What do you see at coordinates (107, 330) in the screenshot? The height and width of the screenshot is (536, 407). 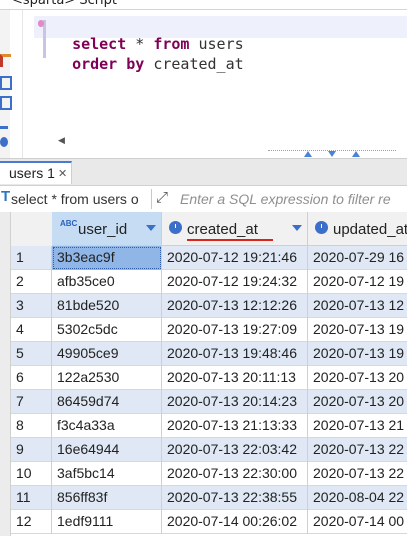 I see `cell-user-id: 5302c5dc` at bounding box center [107, 330].